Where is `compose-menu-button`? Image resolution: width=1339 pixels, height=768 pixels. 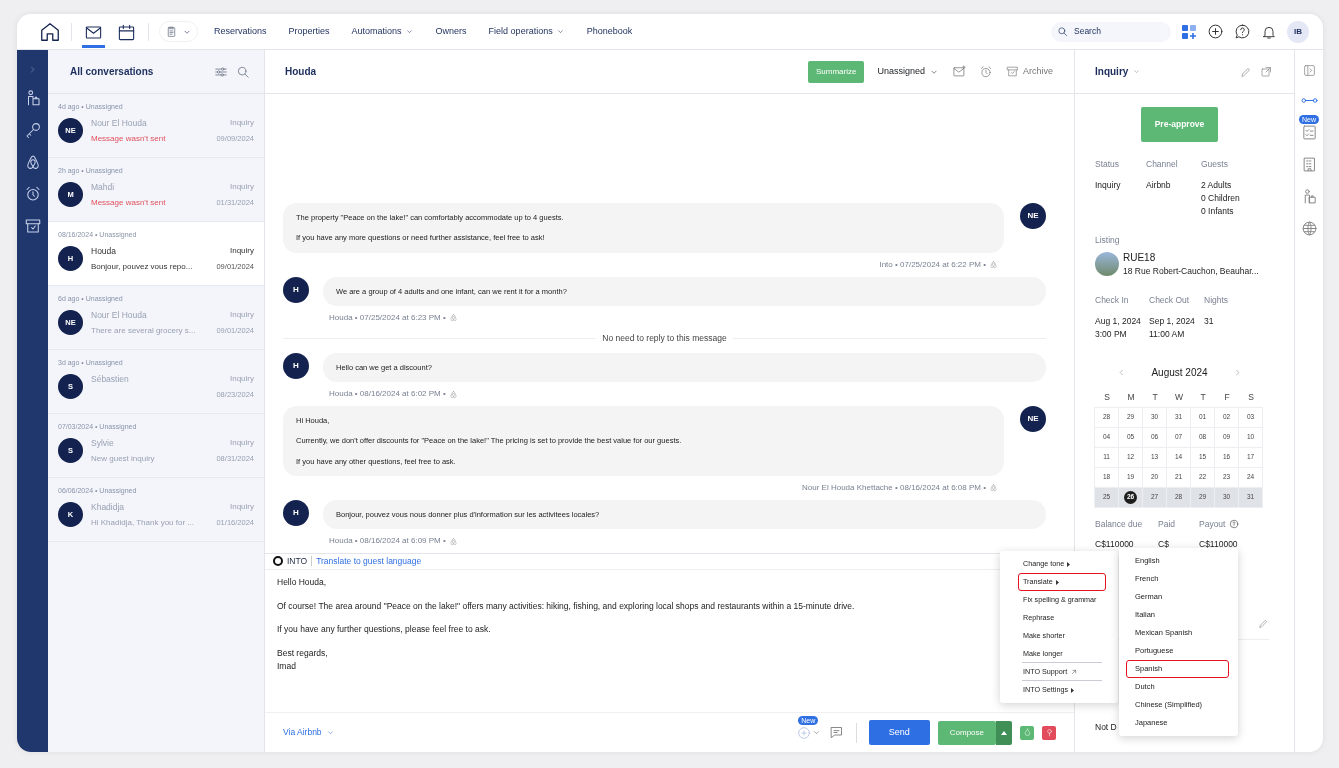 compose-menu-button is located at coordinates (1004, 732).